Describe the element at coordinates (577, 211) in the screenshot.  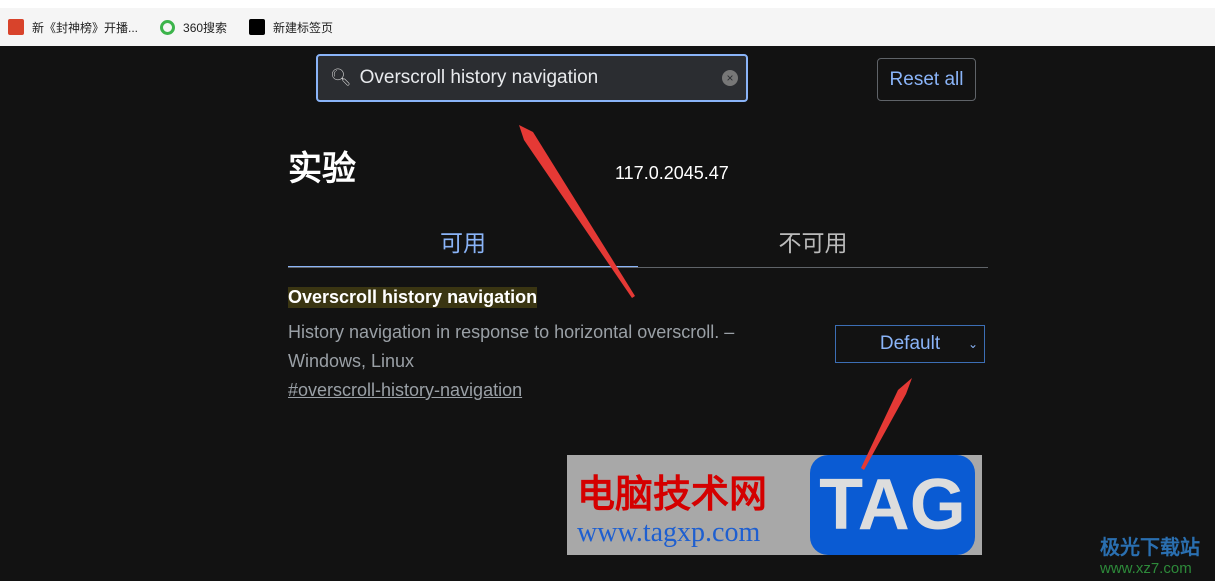
I see `arrow-to-search` at that location.